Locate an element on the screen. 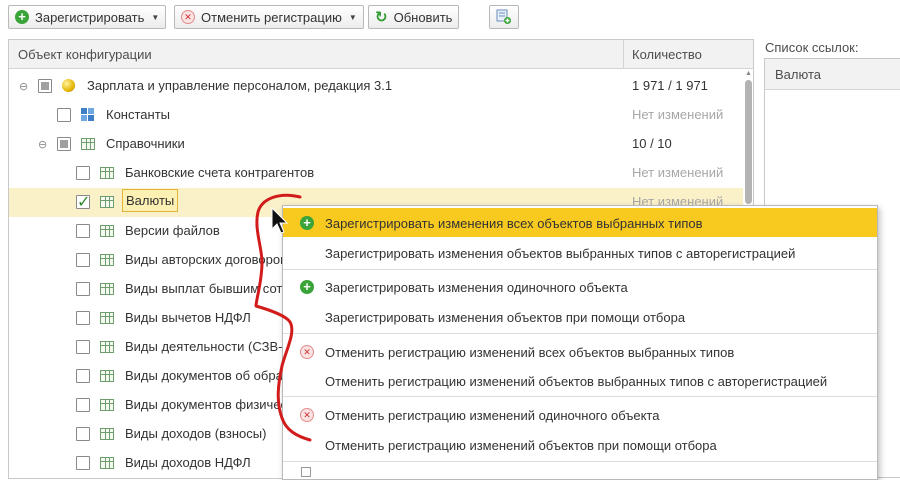 This screenshot has height=480, width=900. settings-object-icon is located at coordinates (503, 16).